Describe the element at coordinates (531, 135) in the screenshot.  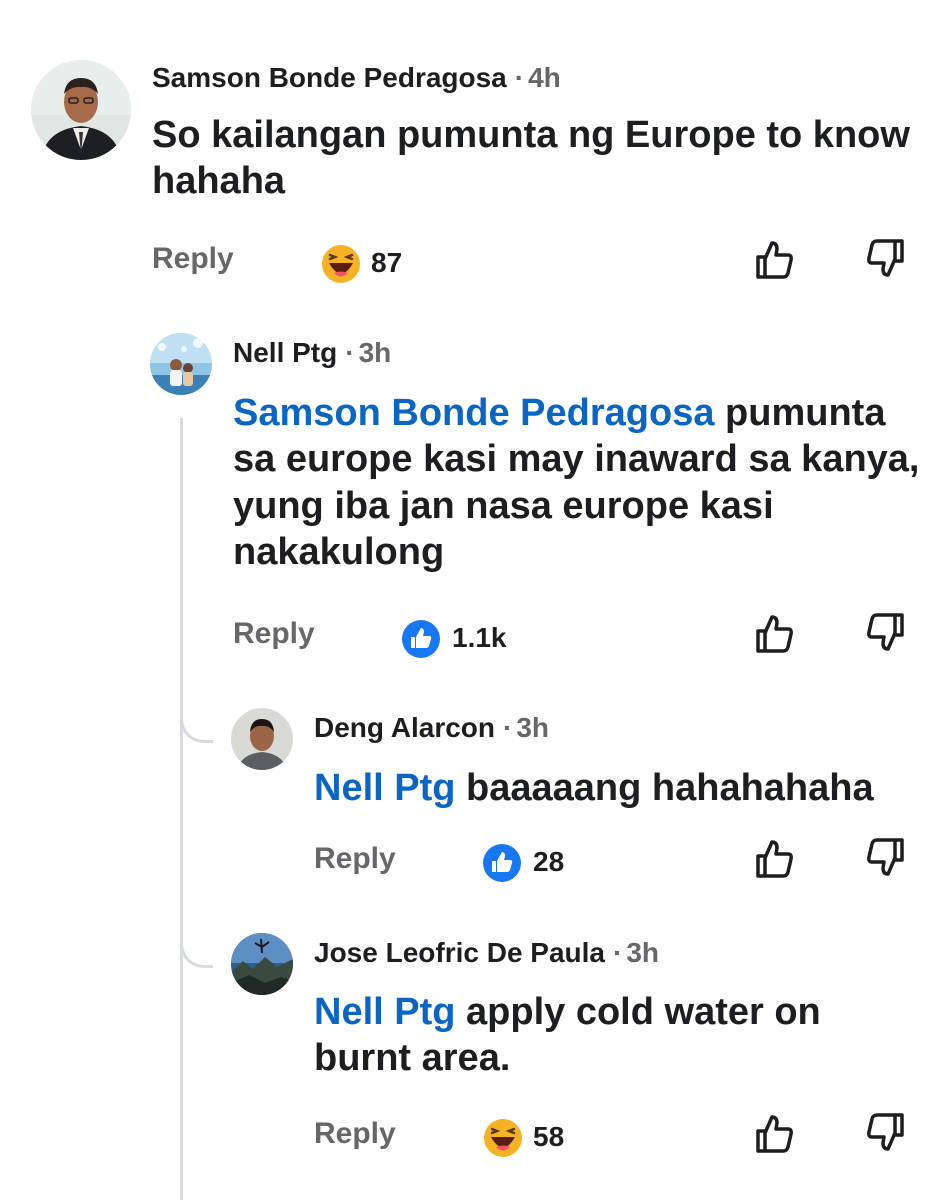
I see `comment-text-line: So kailangan pumunta ng Europe to know` at that location.